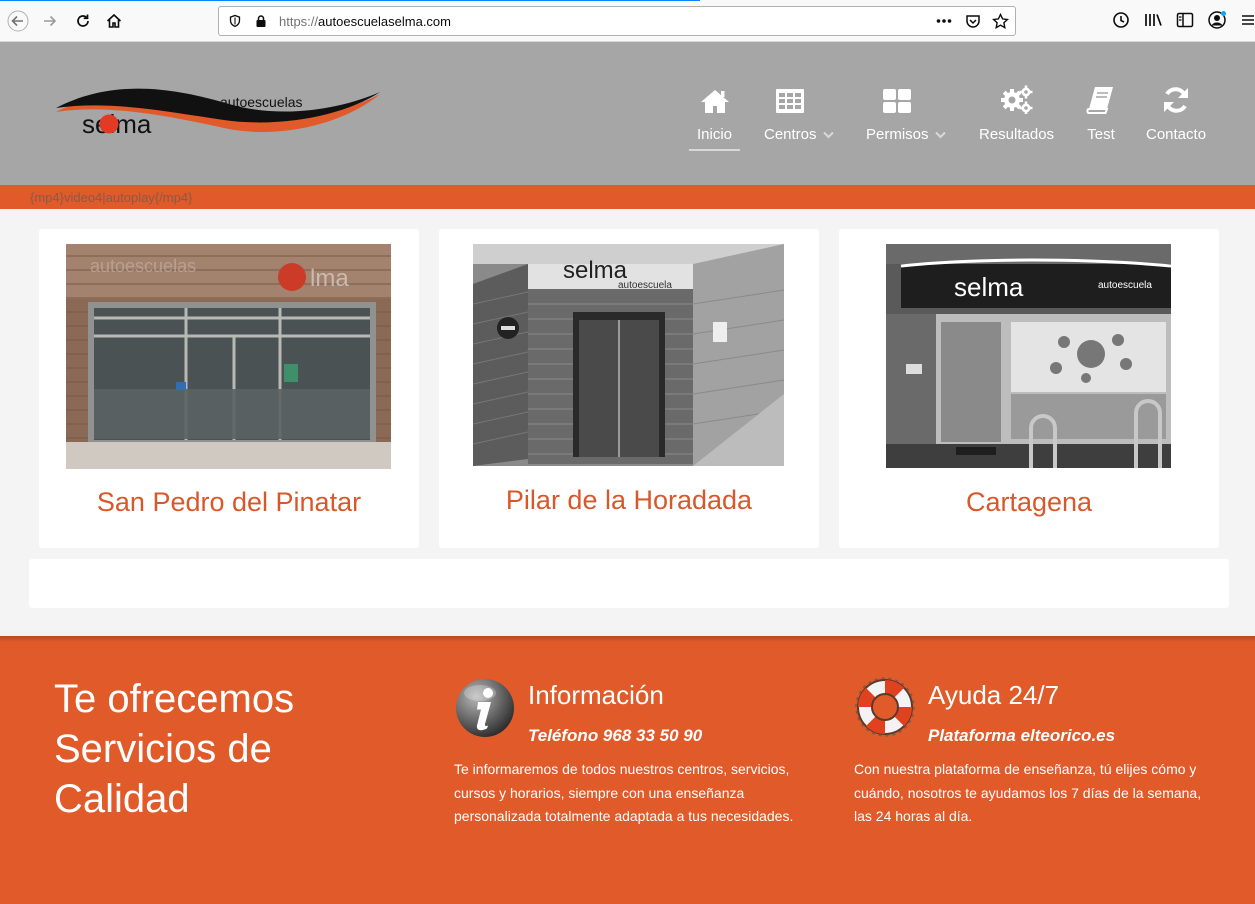  What do you see at coordinates (485, 707) in the screenshot?
I see `info-icon` at bounding box center [485, 707].